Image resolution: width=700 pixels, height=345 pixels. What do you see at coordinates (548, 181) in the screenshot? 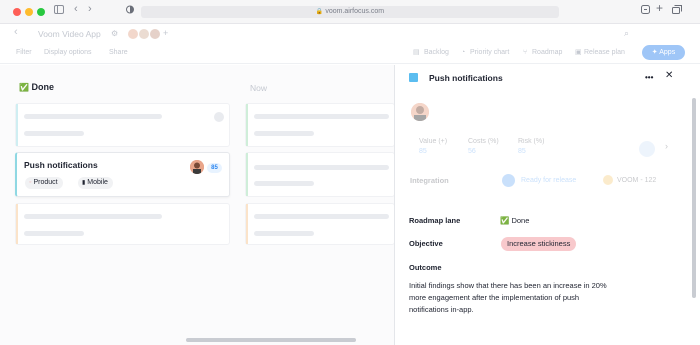
I see `integration-status: Ready for release` at bounding box center [548, 181].